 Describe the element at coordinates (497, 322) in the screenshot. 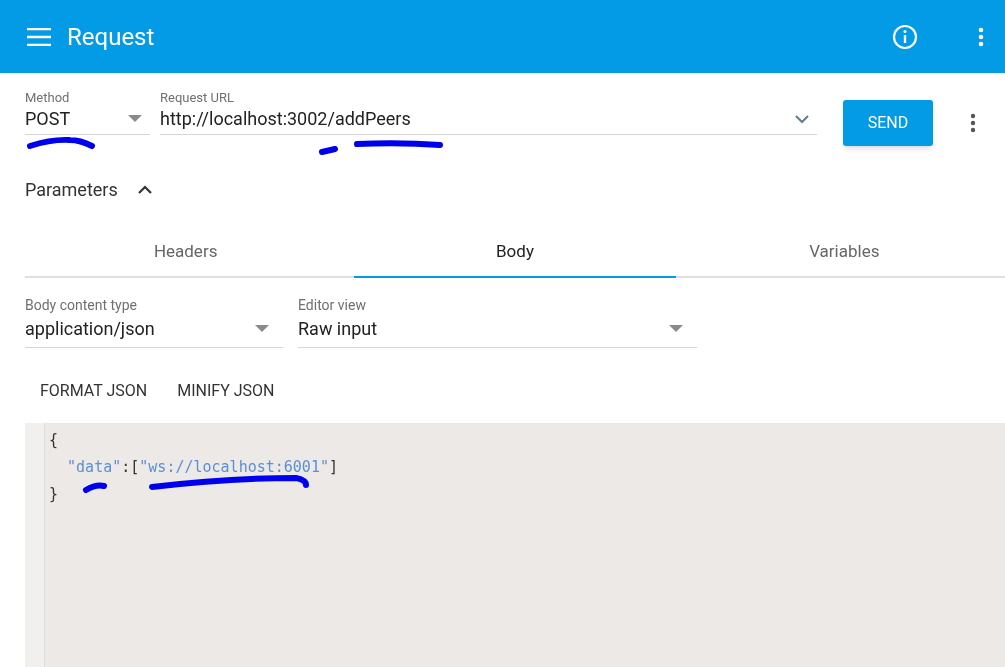

I see `select-field: Editor view Raw input` at that location.